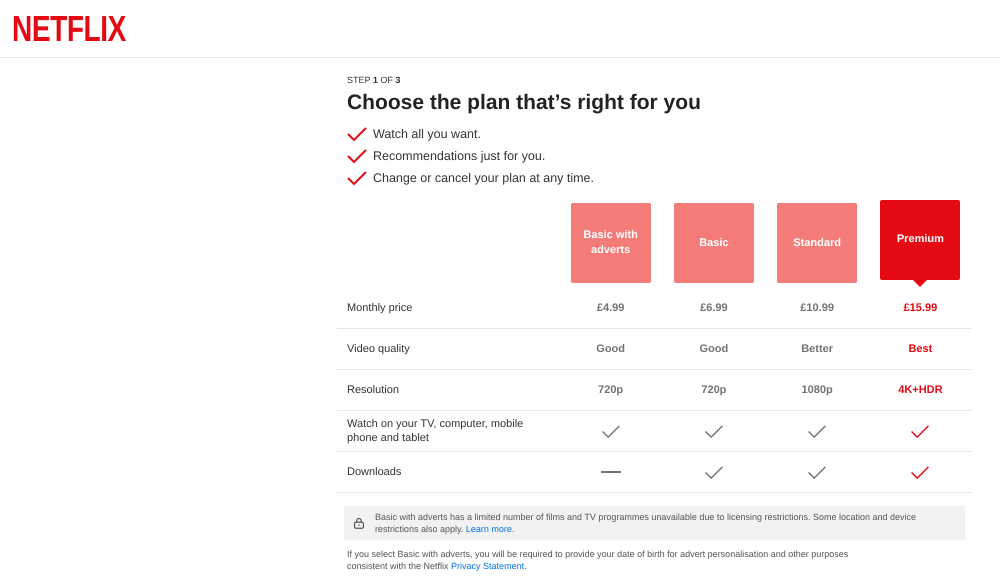 This screenshot has height=583, width=1000. What do you see at coordinates (374, 80) in the screenshot?
I see `step-indicator: STEP 1 OF 3` at bounding box center [374, 80].